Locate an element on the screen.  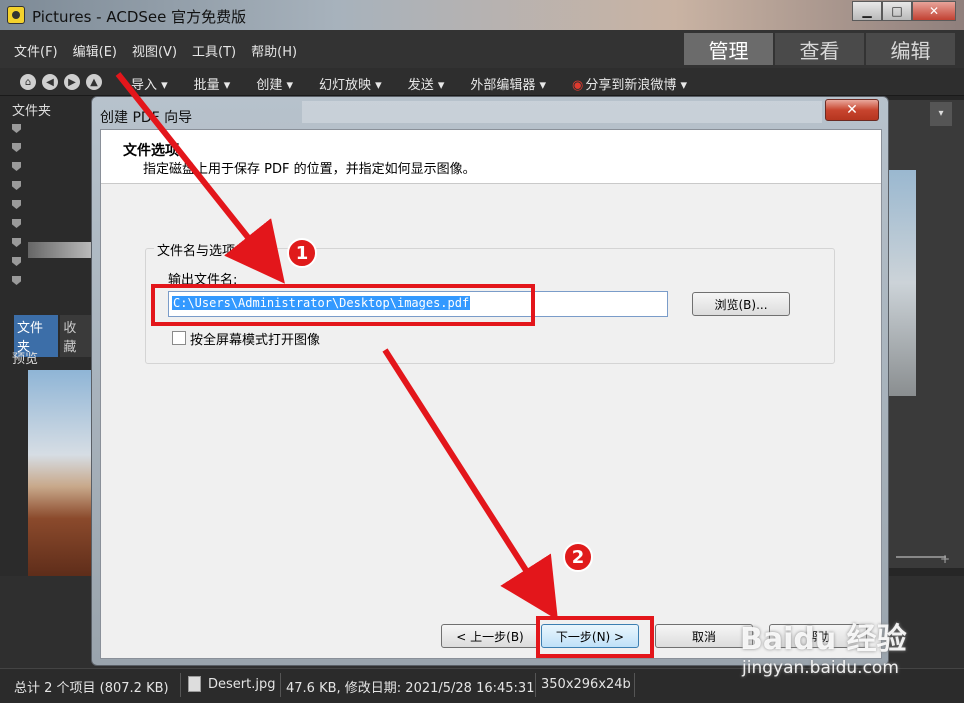
folder-panel-title: 文件夹 is located at coordinates (32, 111).